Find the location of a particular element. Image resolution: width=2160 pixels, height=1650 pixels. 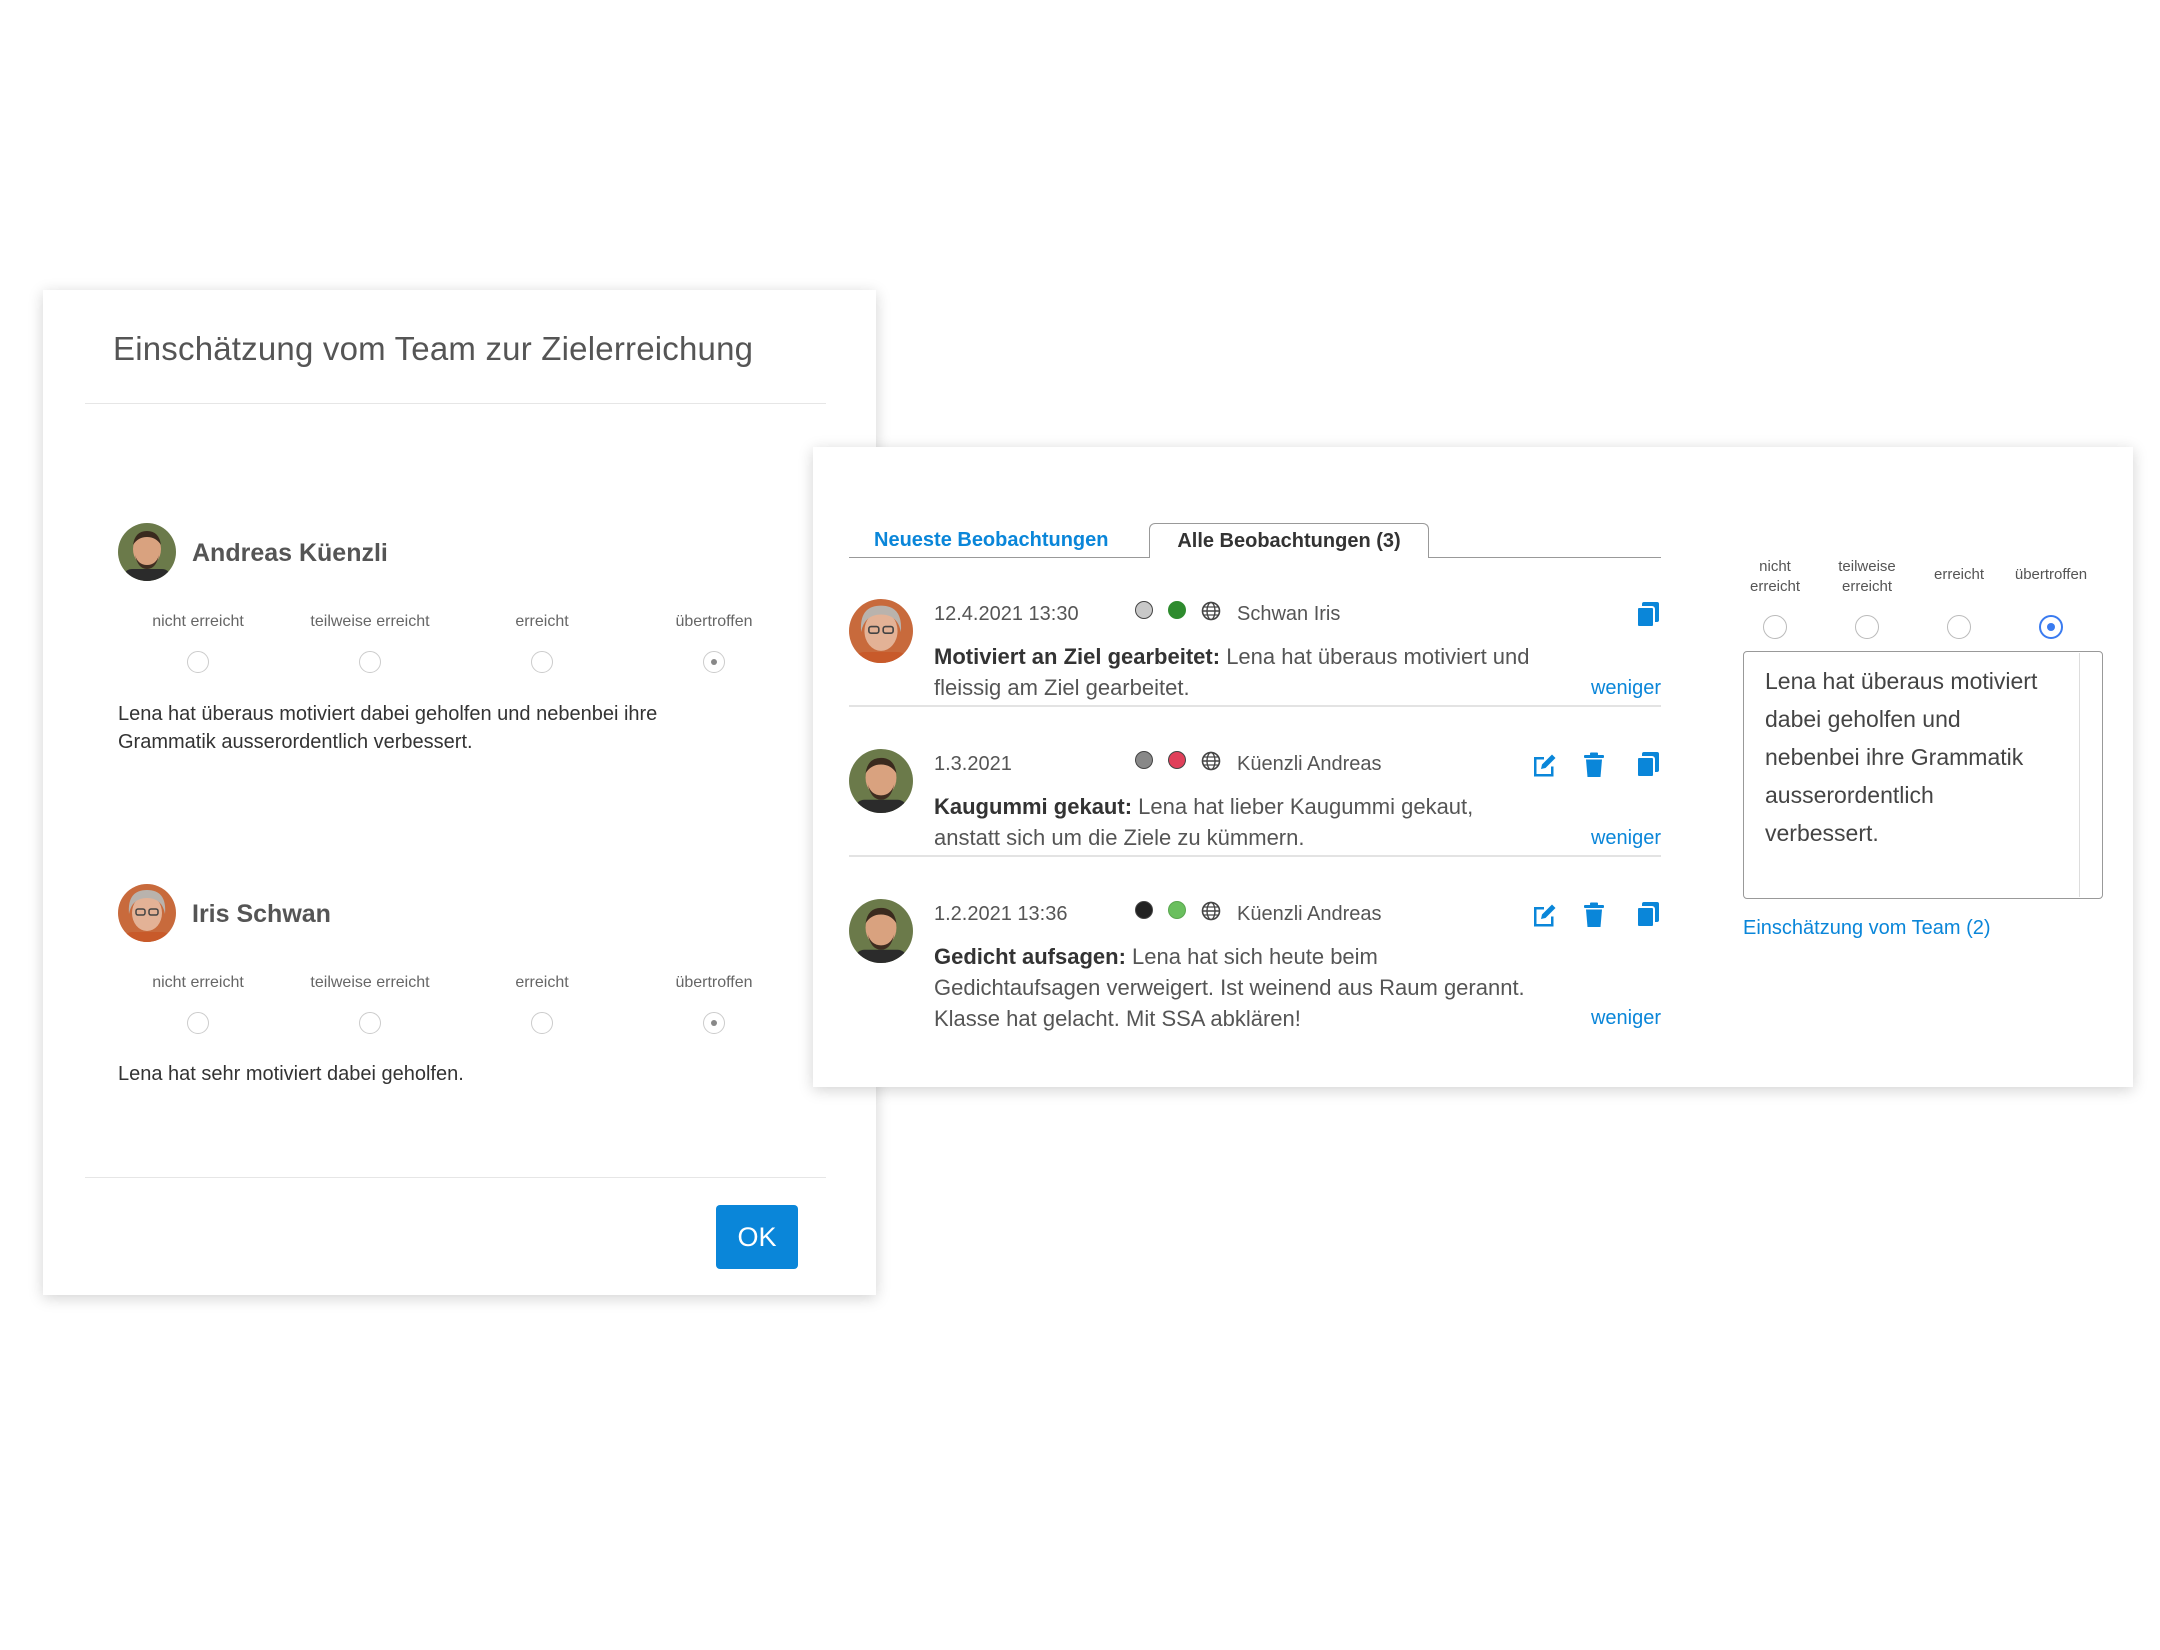

modal-footer-divider is located at coordinates (455, 1177).